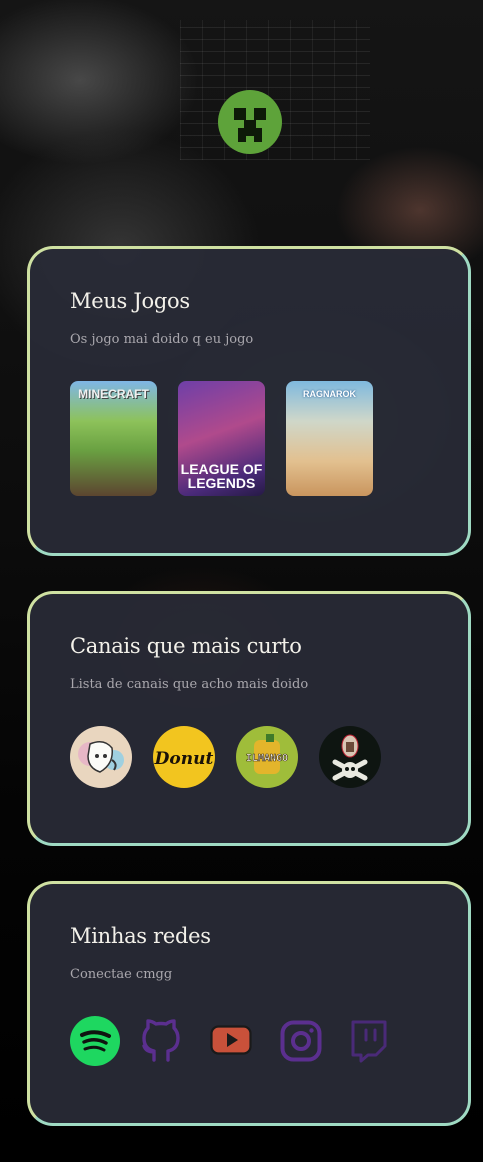 The width and height of the screenshot is (483, 1162). I want to click on games-subtitle: Os jogo mai doido q eu jogo, so click(162, 339).